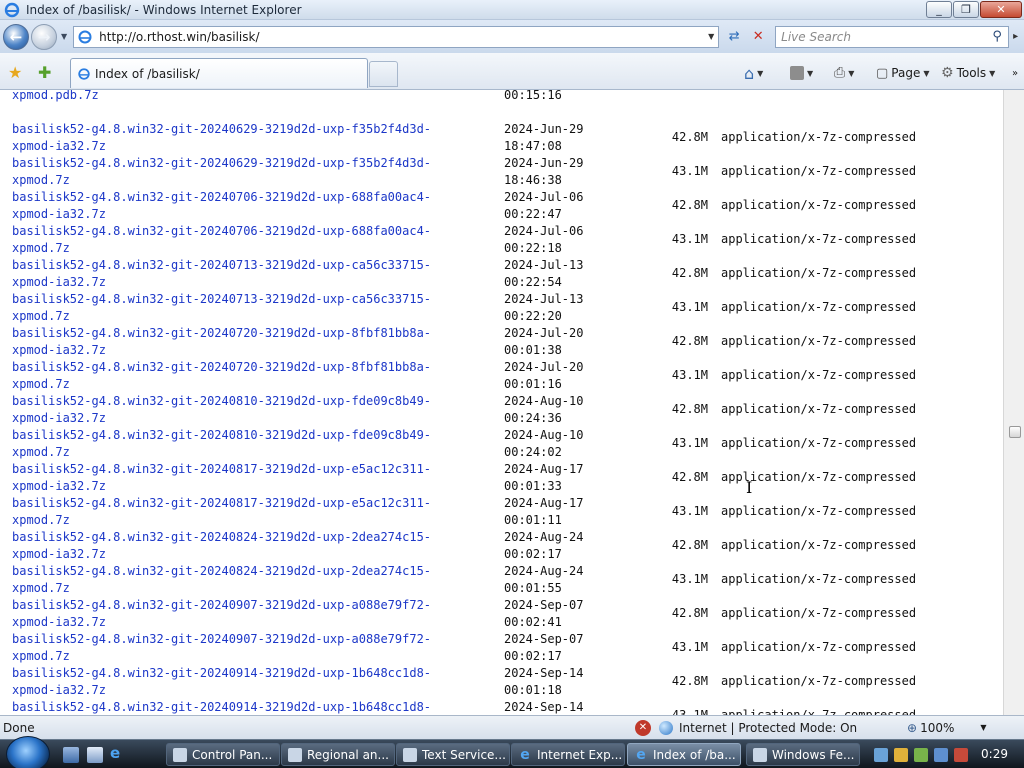  I want to click on switch-windows-icon, so click(95, 755).